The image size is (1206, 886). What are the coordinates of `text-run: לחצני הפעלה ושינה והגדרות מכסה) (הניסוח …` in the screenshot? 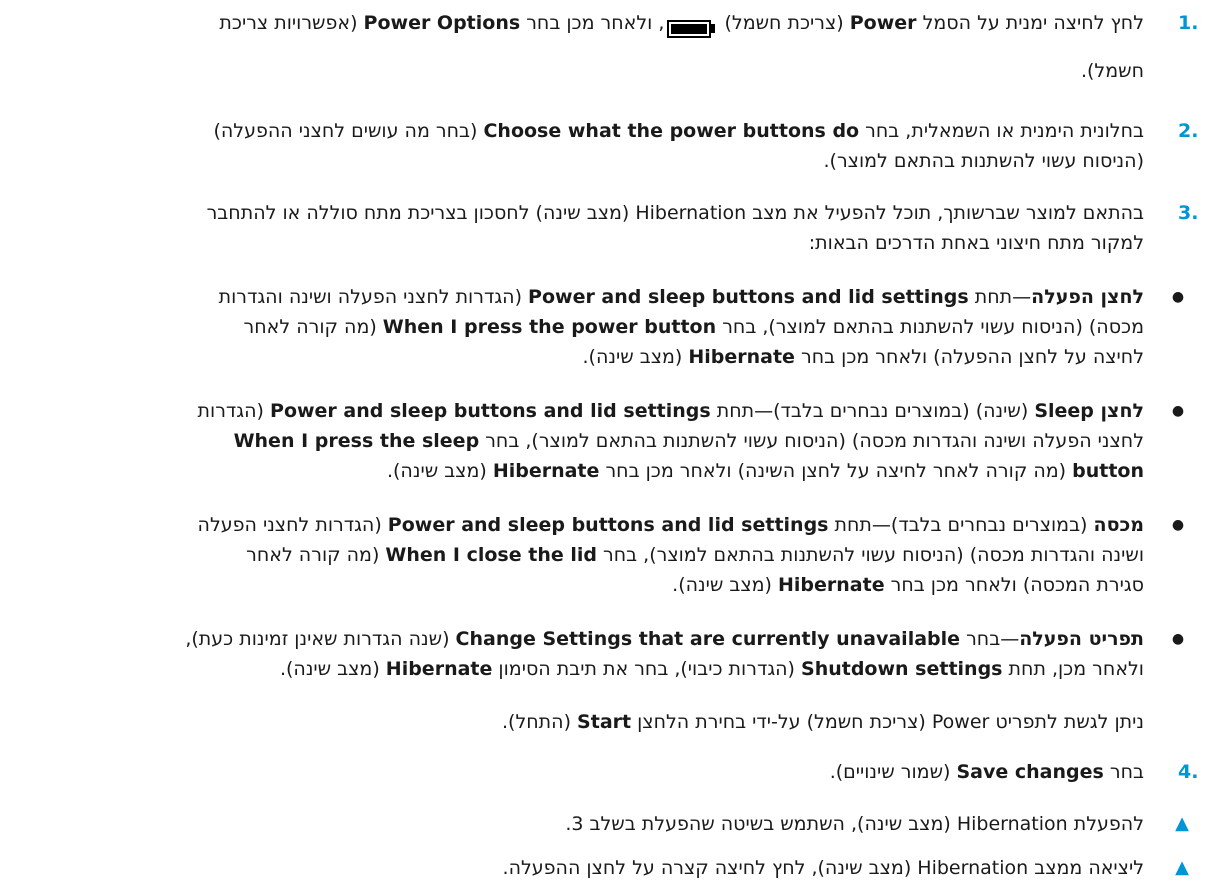 It's located at (811, 441).